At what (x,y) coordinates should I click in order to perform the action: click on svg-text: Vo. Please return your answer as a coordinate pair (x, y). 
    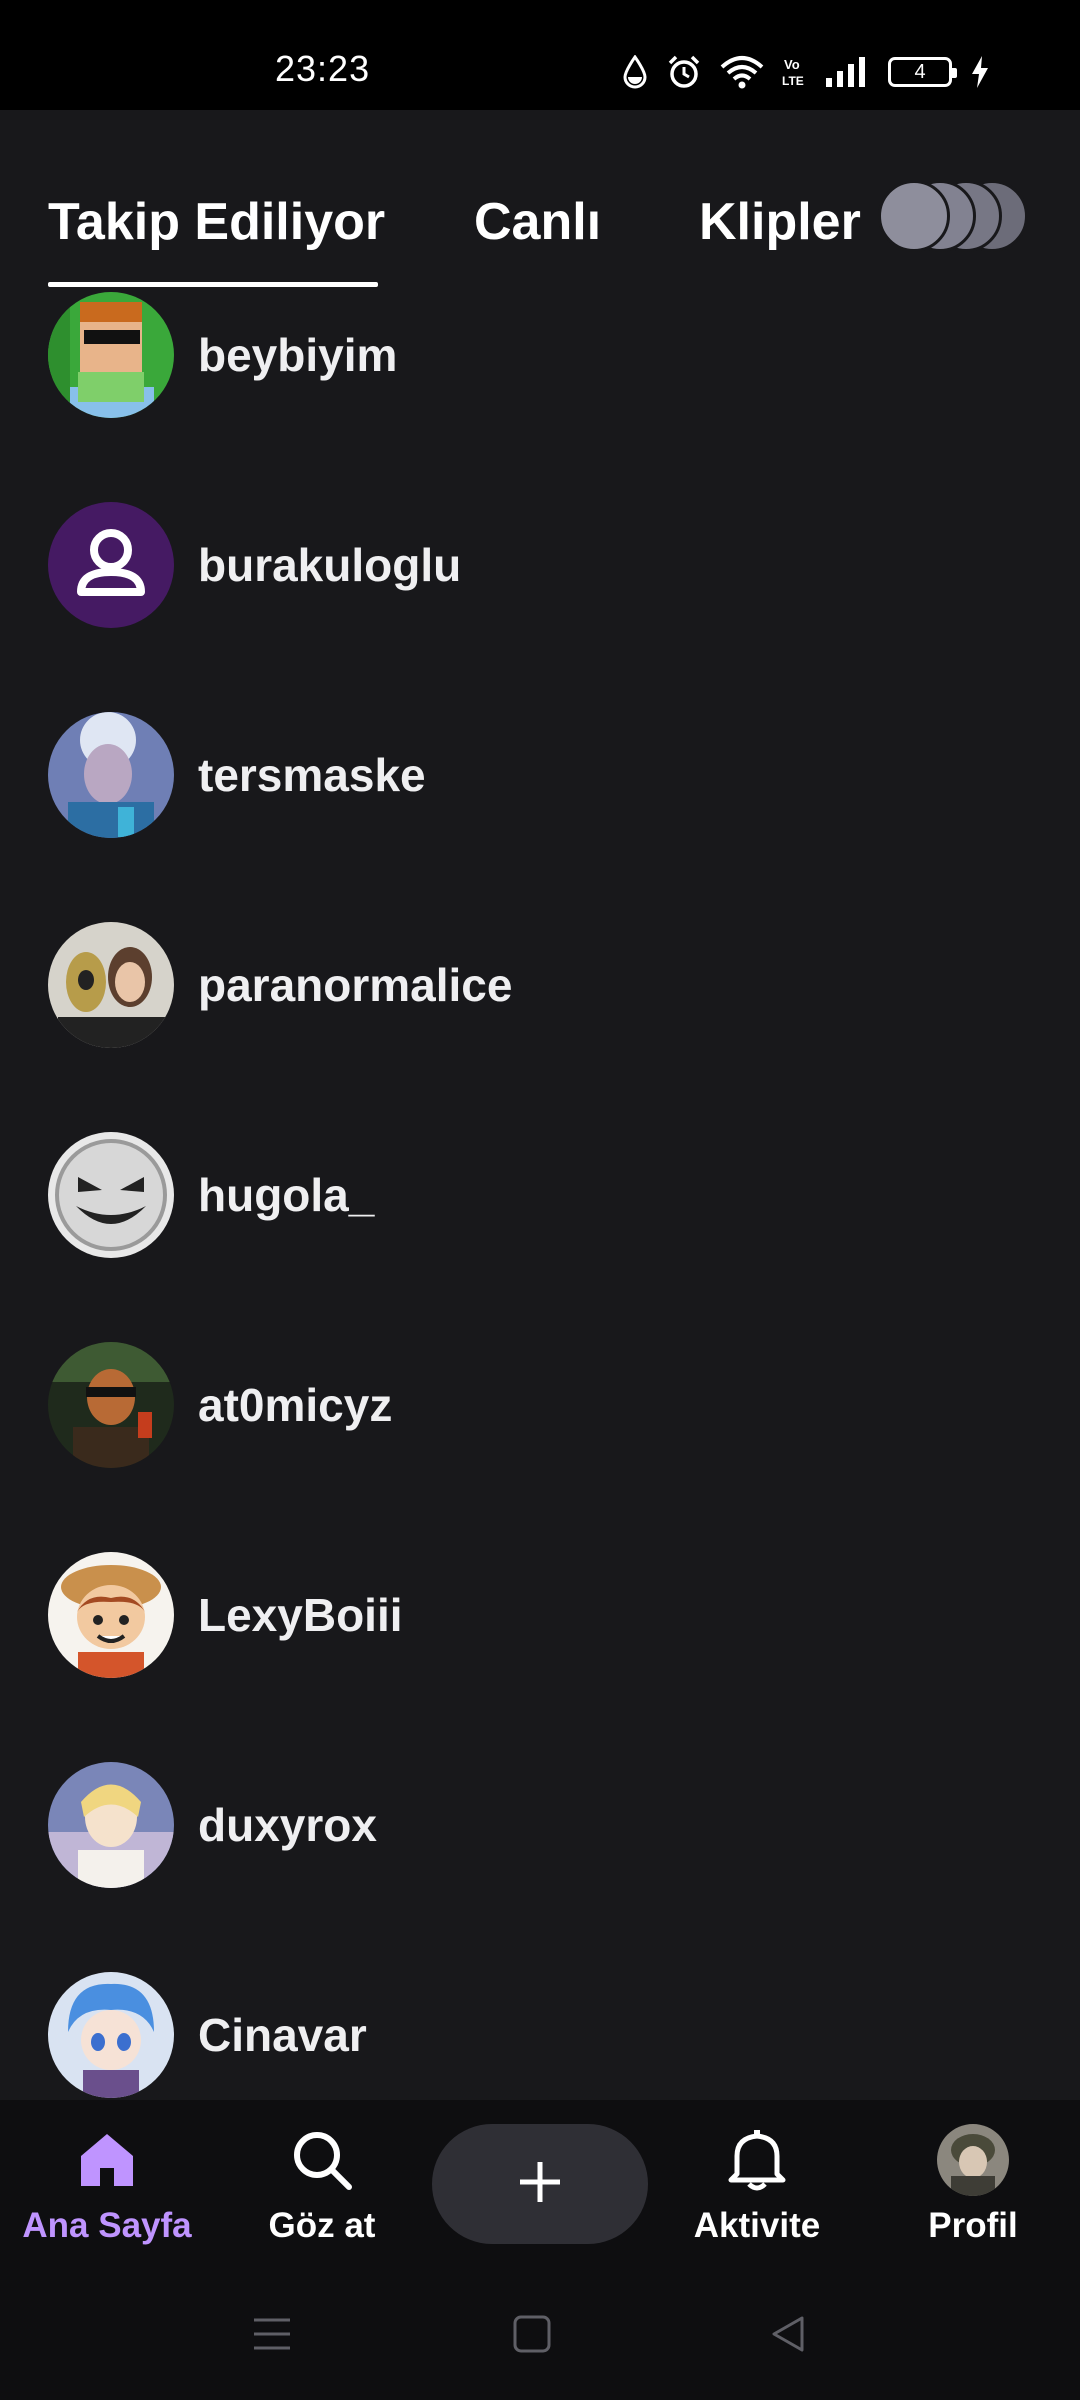
    Looking at the image, I should click on (792, 64).